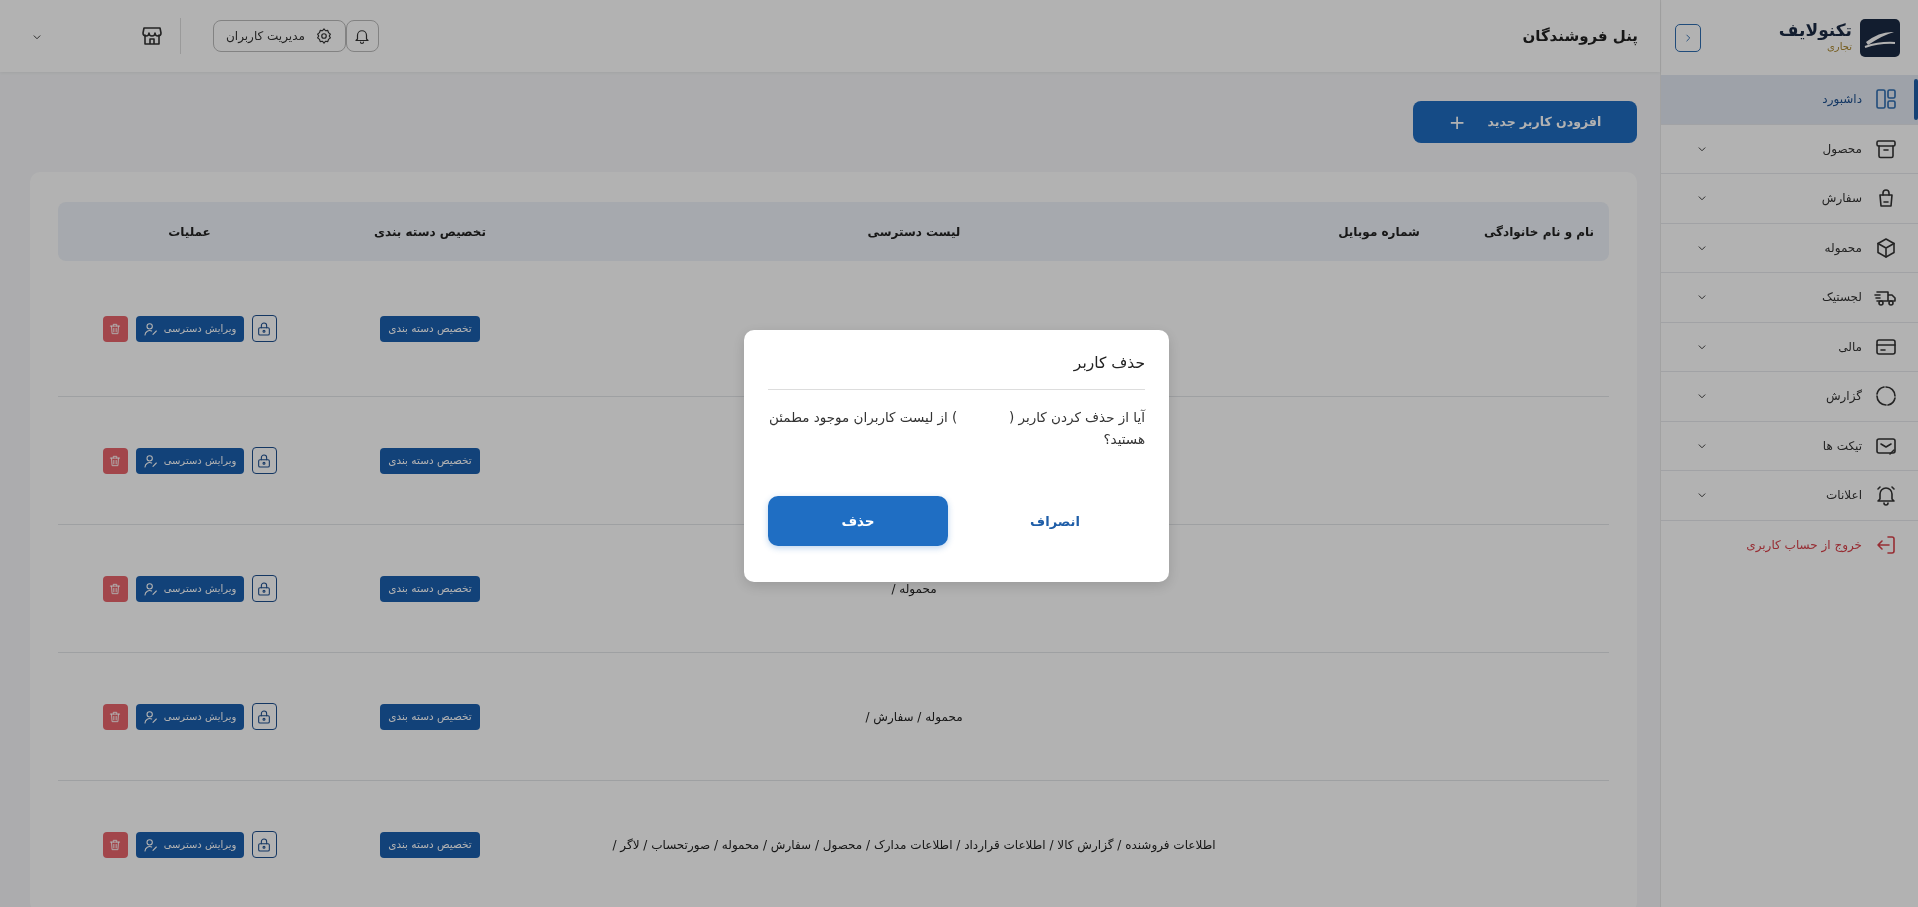  I want to click on dashboard-icon, so click(1886, 99).